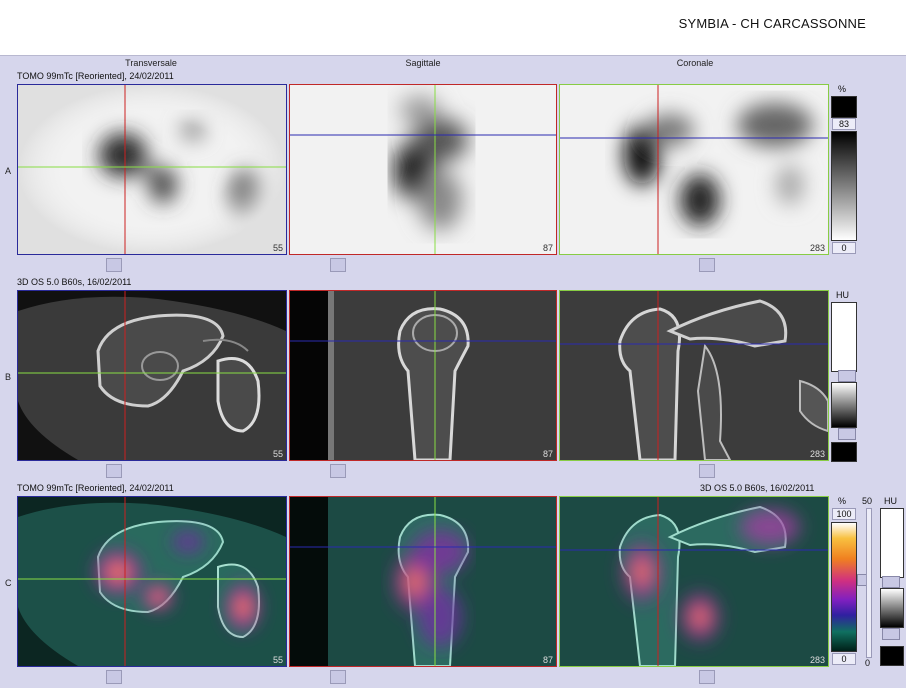 The width and height of the screenshot is (906, 688). What do you see at coordinates (423, 63) in the screenshot?
I see `column-label-sagittale: Sagittale` at bounding box center [423, 63].